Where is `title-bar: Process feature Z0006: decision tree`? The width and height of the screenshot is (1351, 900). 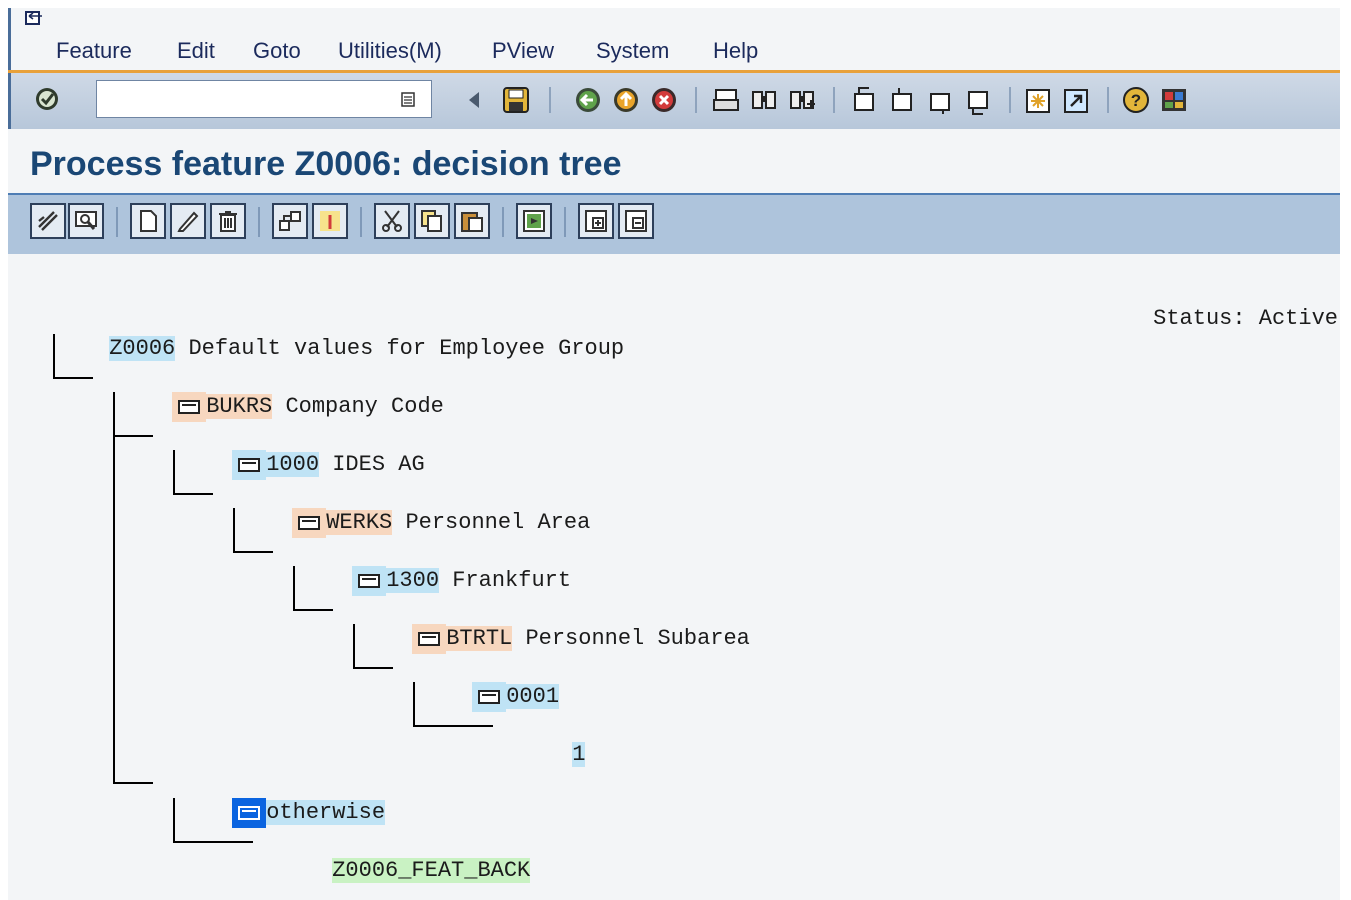 title-bar: Process feature Z0006: decision tree is located at coordinates (674, 161).